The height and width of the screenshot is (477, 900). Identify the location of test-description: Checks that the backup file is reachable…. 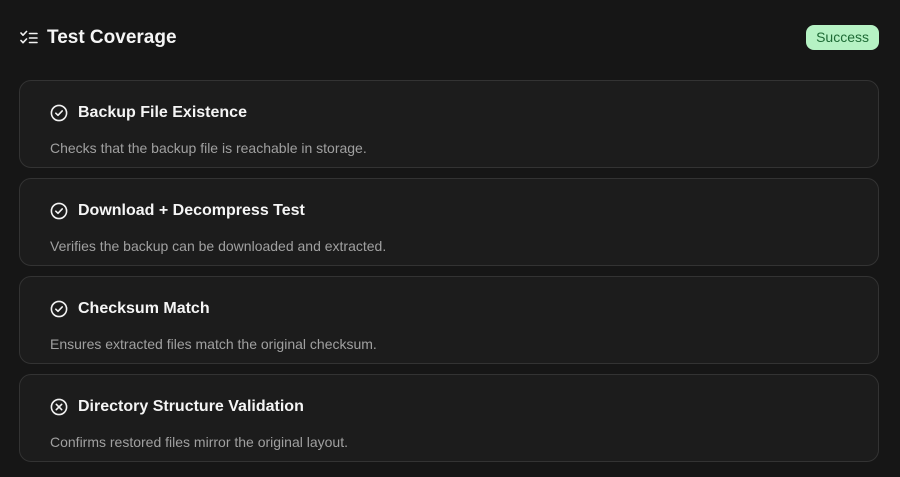
(208, 148).